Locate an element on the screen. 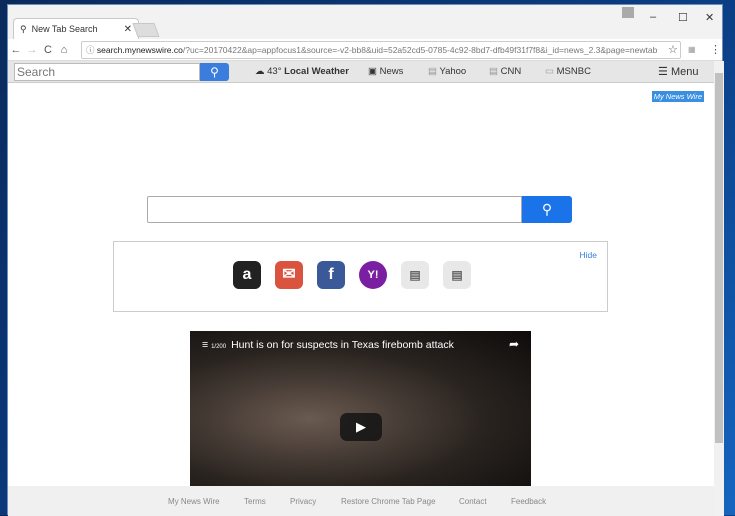 The height and width of the screenshot is (516, 735). yahoo-link: ▤ Yahoo is located at coordinates (447, 71).